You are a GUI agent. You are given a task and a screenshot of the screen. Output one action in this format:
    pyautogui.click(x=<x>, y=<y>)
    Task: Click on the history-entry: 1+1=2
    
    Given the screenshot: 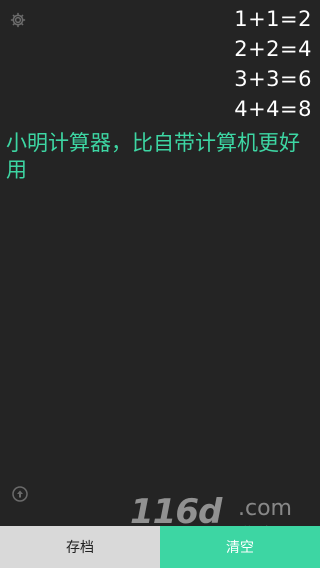 What is the action you would take?
    pyautogui.click(x=273, y=19)
    